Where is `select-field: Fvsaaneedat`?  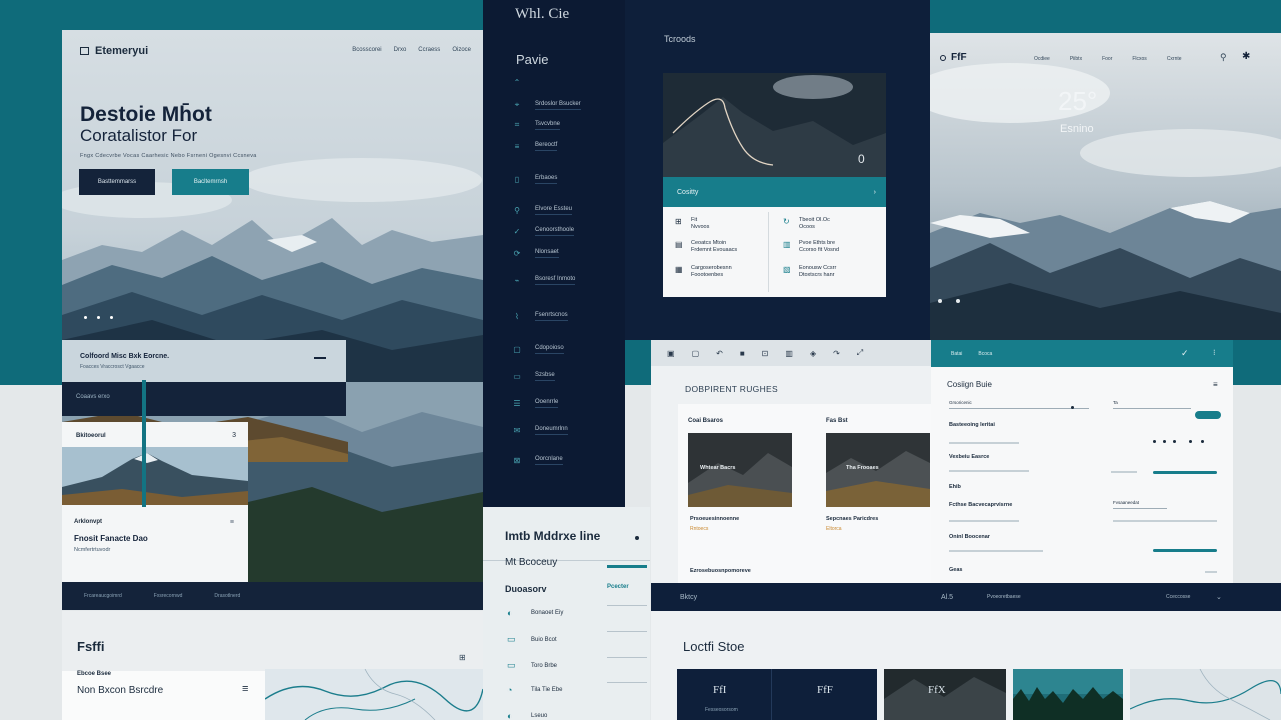
select-field: Fvsaaneedat is located at coordinates (1140, 504).